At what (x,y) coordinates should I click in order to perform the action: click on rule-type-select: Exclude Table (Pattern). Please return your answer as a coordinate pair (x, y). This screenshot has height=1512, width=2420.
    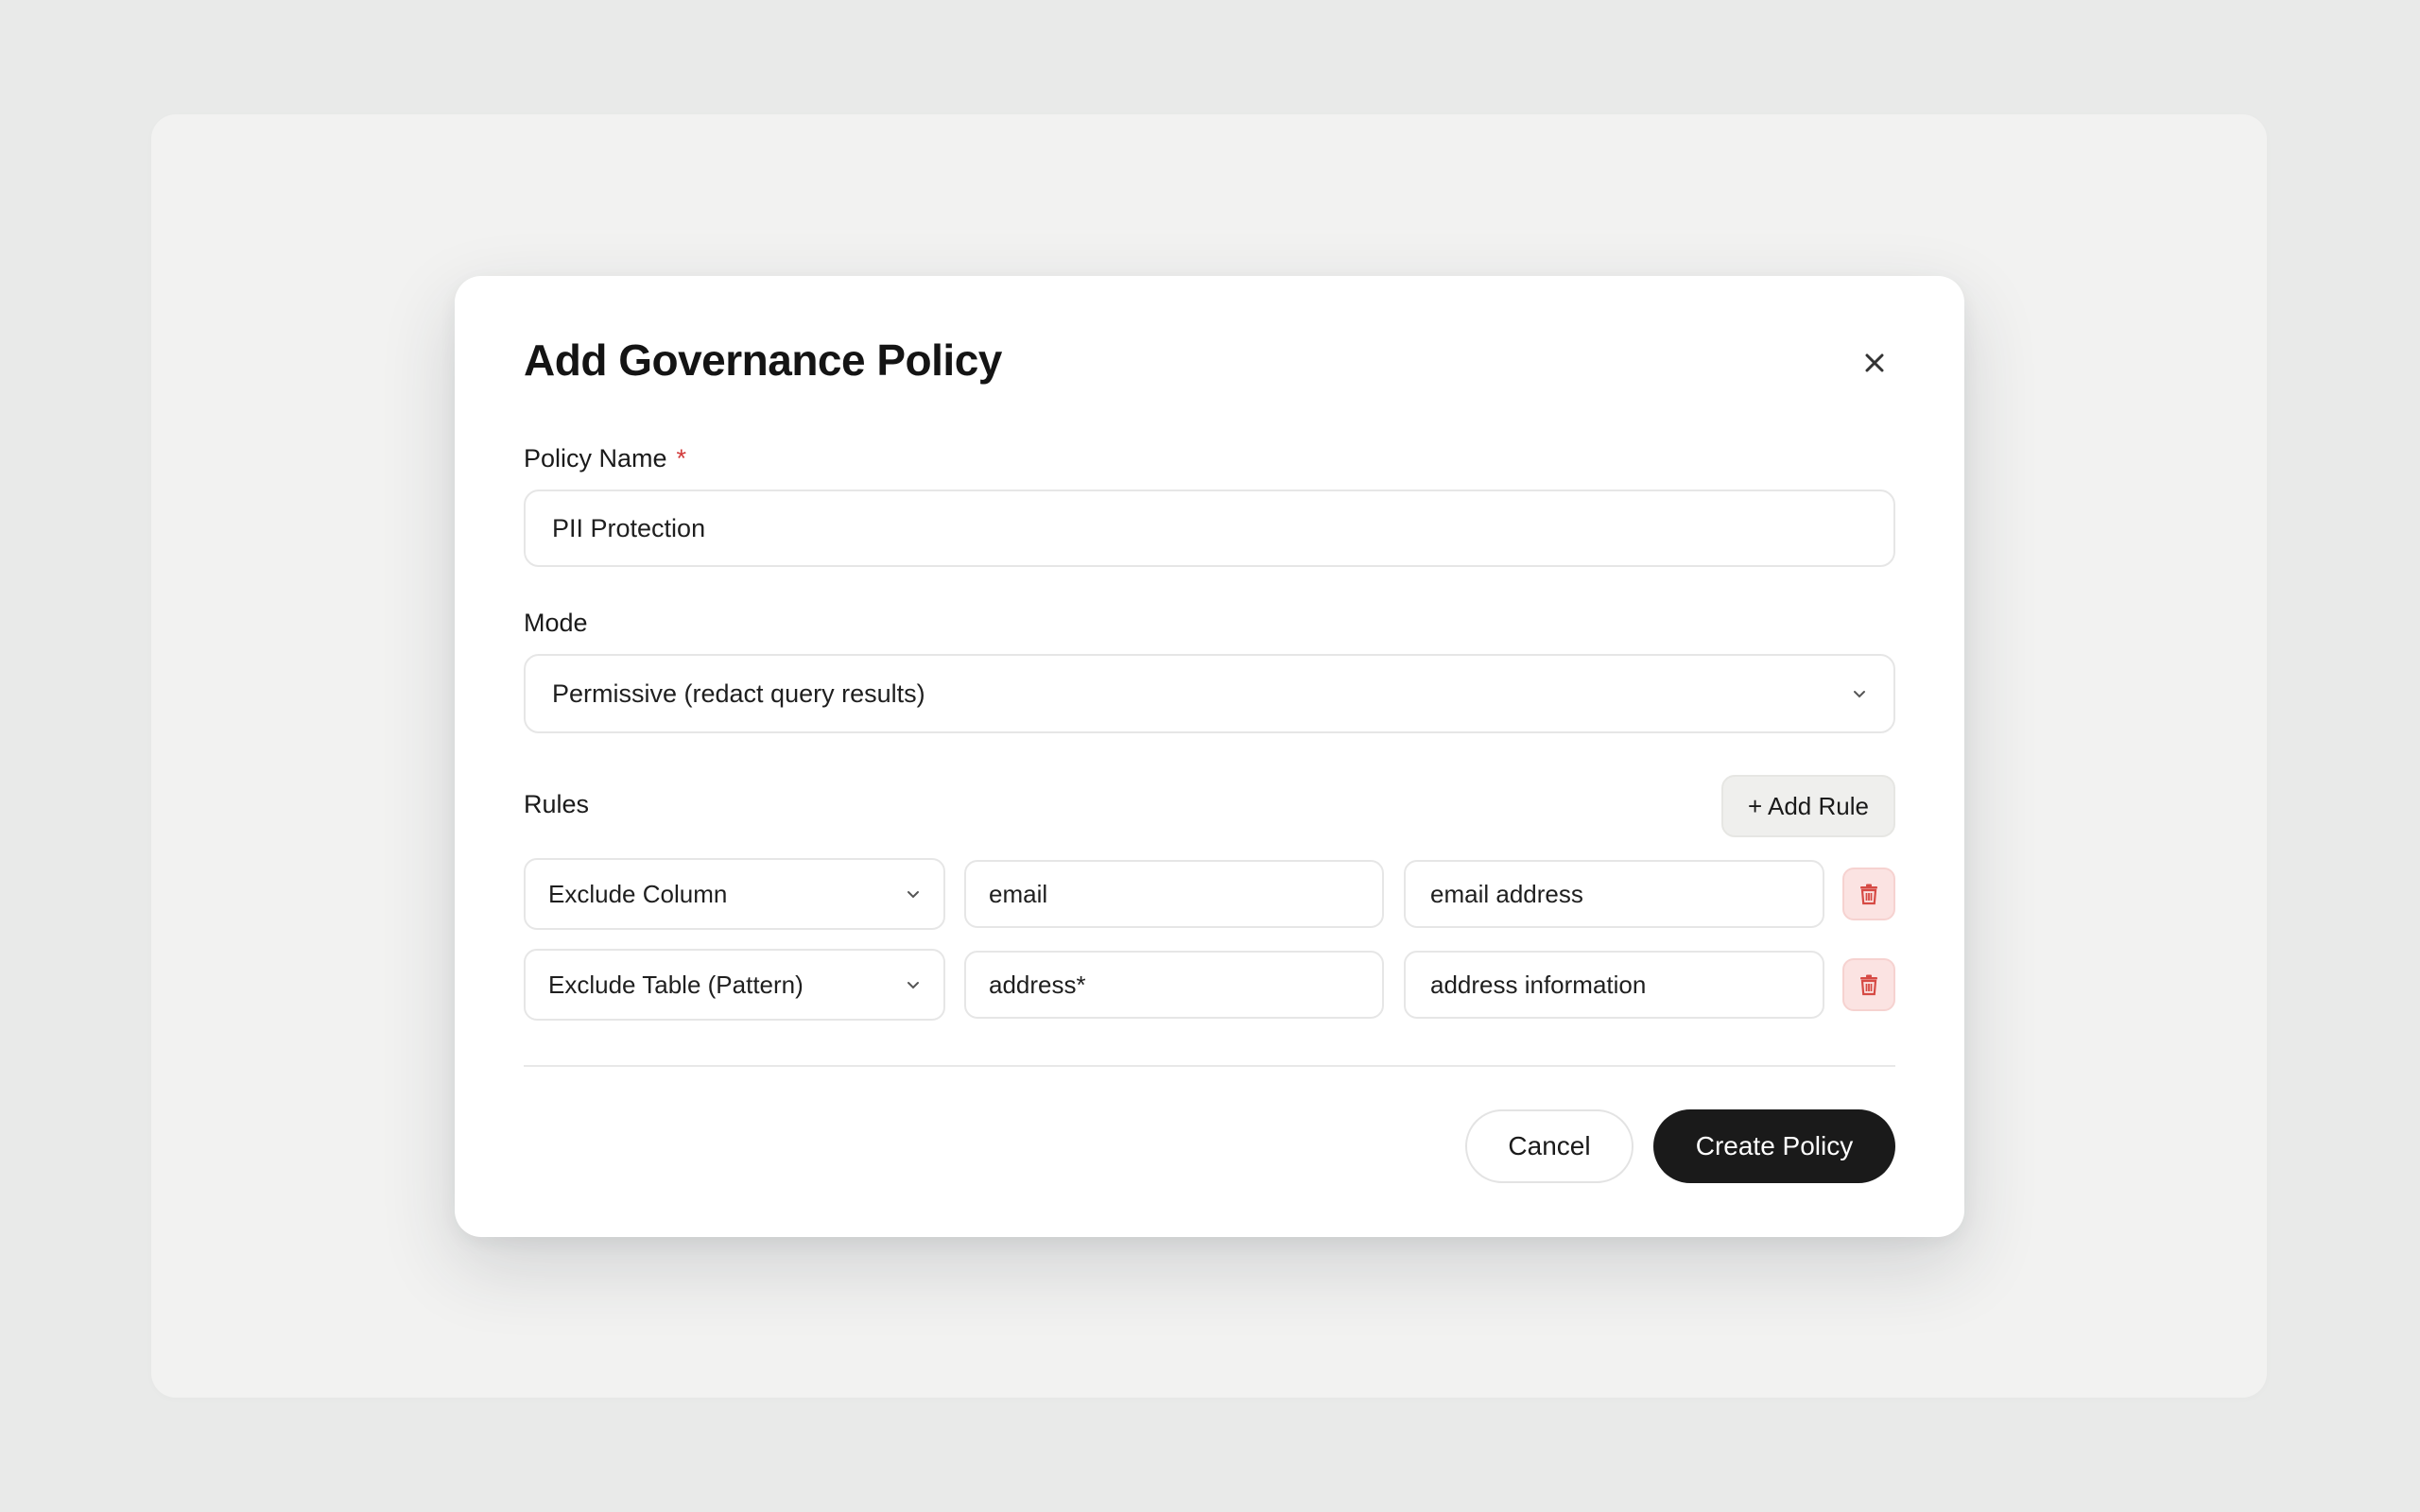
    Looking at the image, I should click on (735, 985).